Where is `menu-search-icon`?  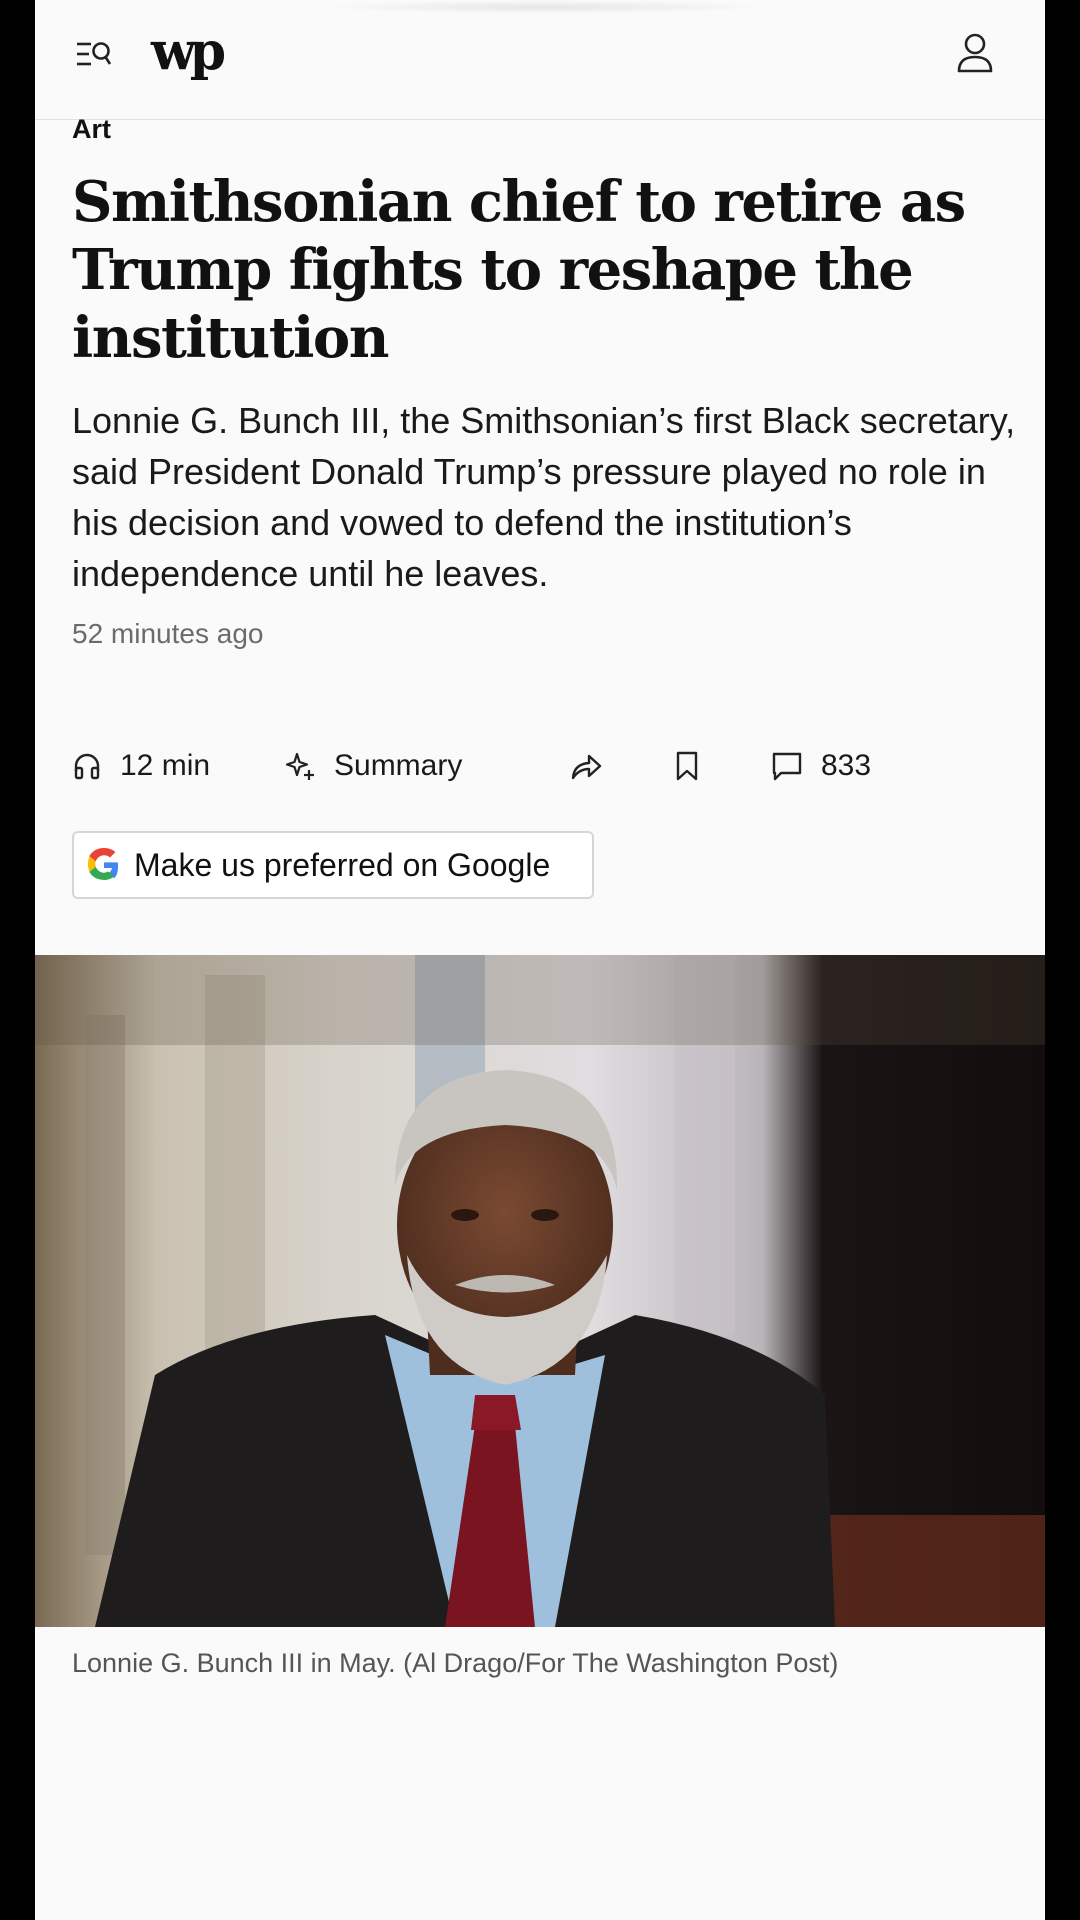 menu-search-icon is located at coordinates (95, 54).